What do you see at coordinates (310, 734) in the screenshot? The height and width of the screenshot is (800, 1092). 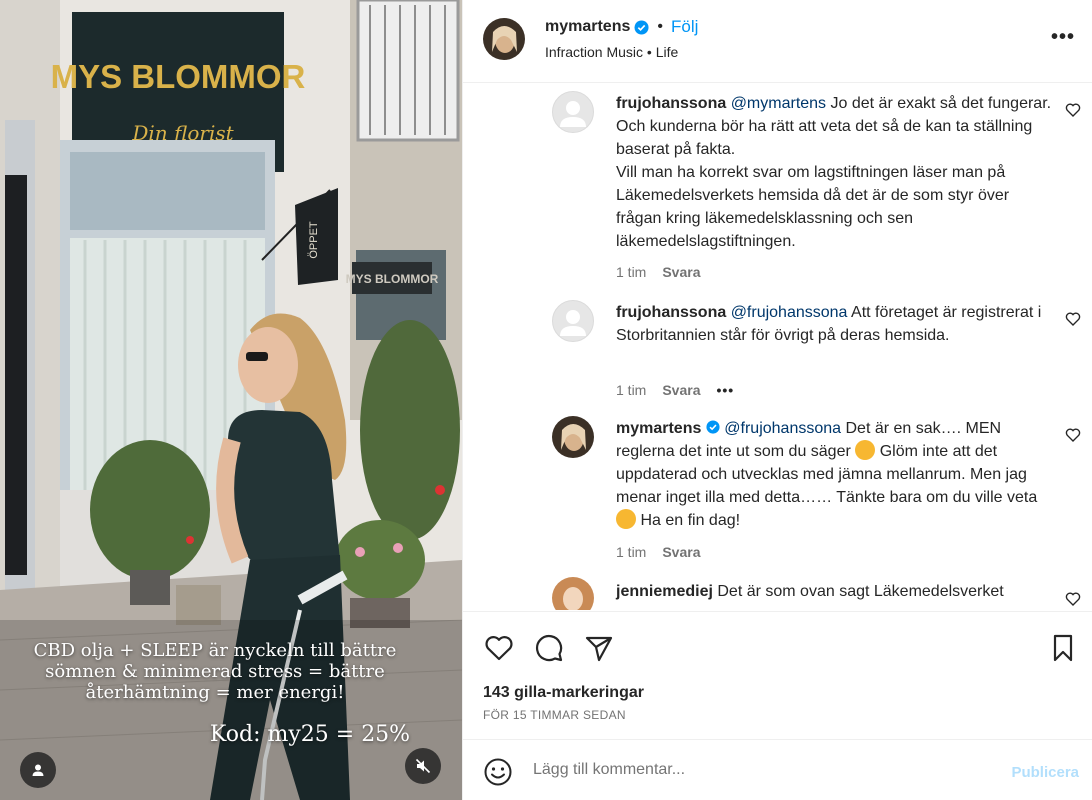 I see `discount-code-caption: Kod: my25 = 25%` at bounding box center [310, 734].